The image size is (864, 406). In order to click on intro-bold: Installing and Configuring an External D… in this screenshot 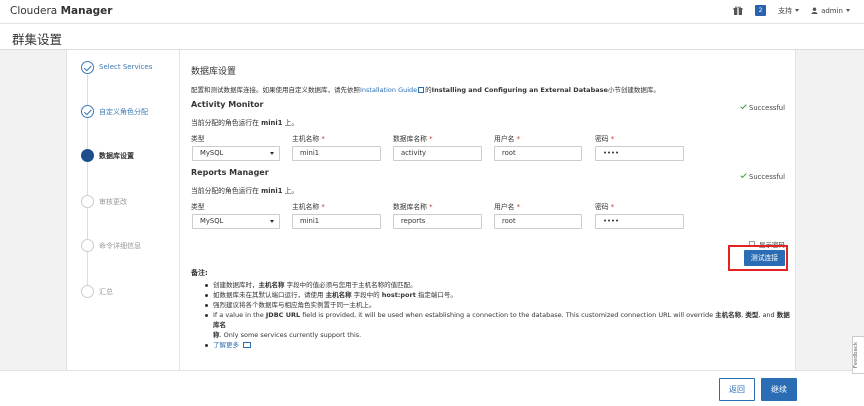, I will do `click(519, 90)`.